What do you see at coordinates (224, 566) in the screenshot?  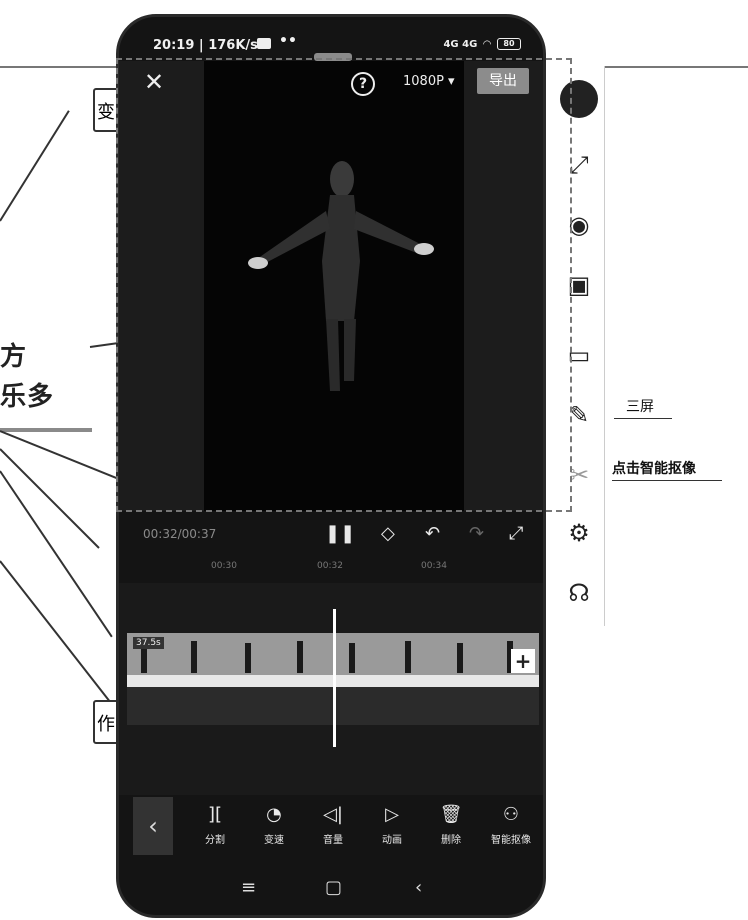 I see `ruler-tick: 00:30` at bounding box center [224, 566].